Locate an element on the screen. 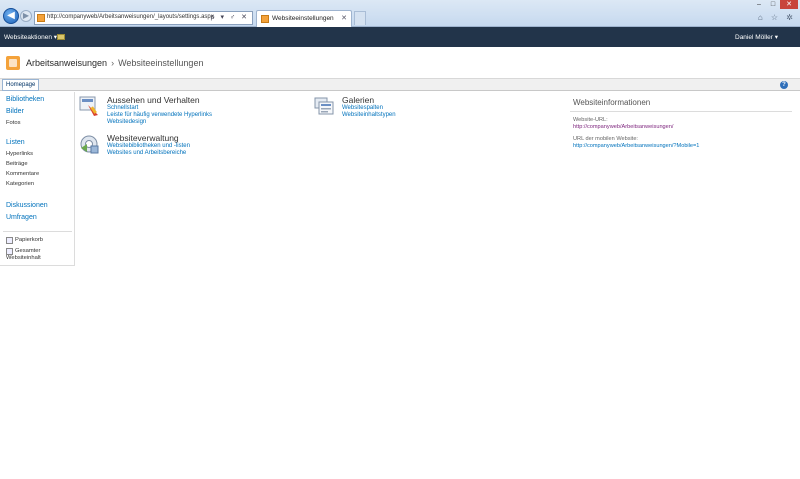  sharepoint-ribbon-bar: Websiteaktionen ▾ Daniel Möller ▾ is located at coordinates (400, 37).